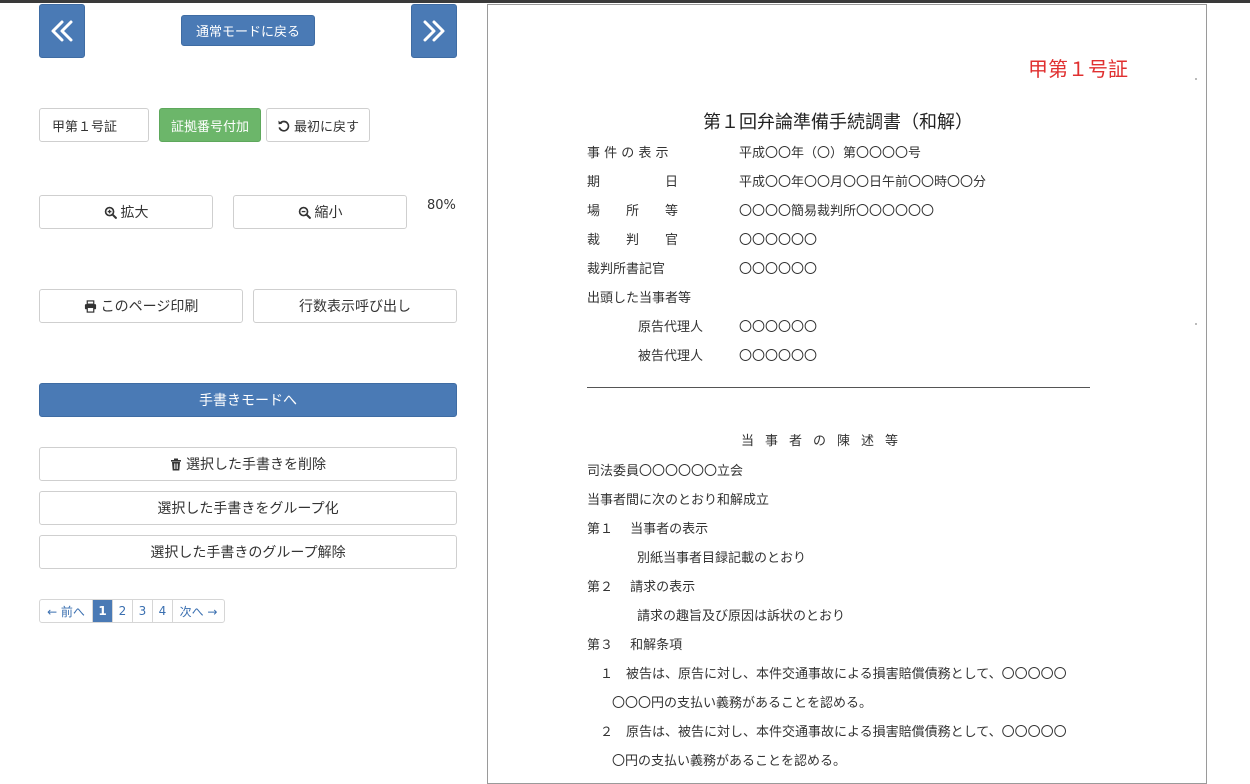 The height and width of the screenshot is (784, 1250). Describe the element at coordinates (94, 125) in the screenshot. I see `exhibit-number-input` at that location.